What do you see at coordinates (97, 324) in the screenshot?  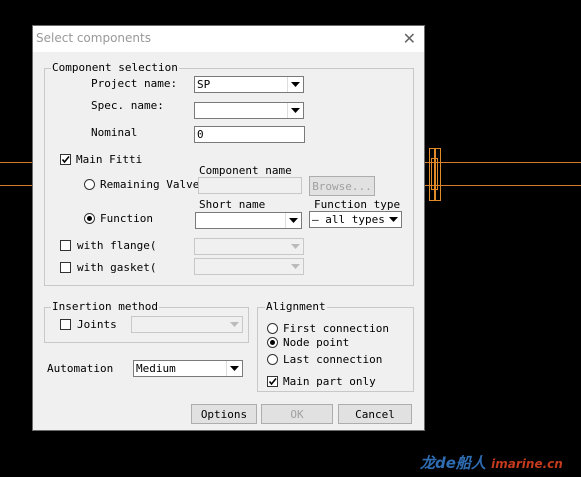 I see `joints-label: Joints` at bounding box center [97, 324].